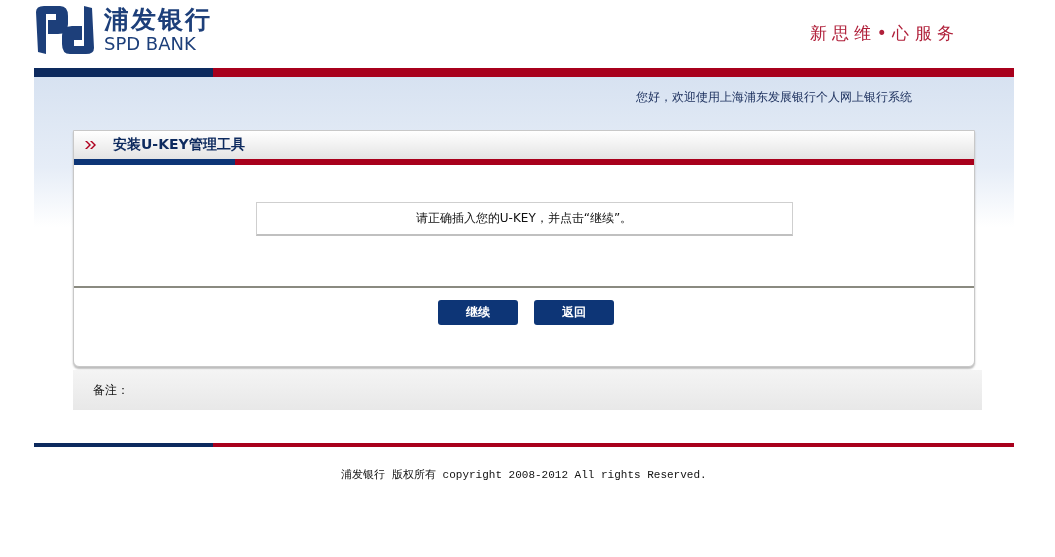 Image resolution: width=1055 pixels, height=557 pixels. What do you see at coordinates (524, 219) in the screenshot?
I see `message-box: 请正确插入您的U-KEY，并点击“继续”。` at bounding box center [524, 219].